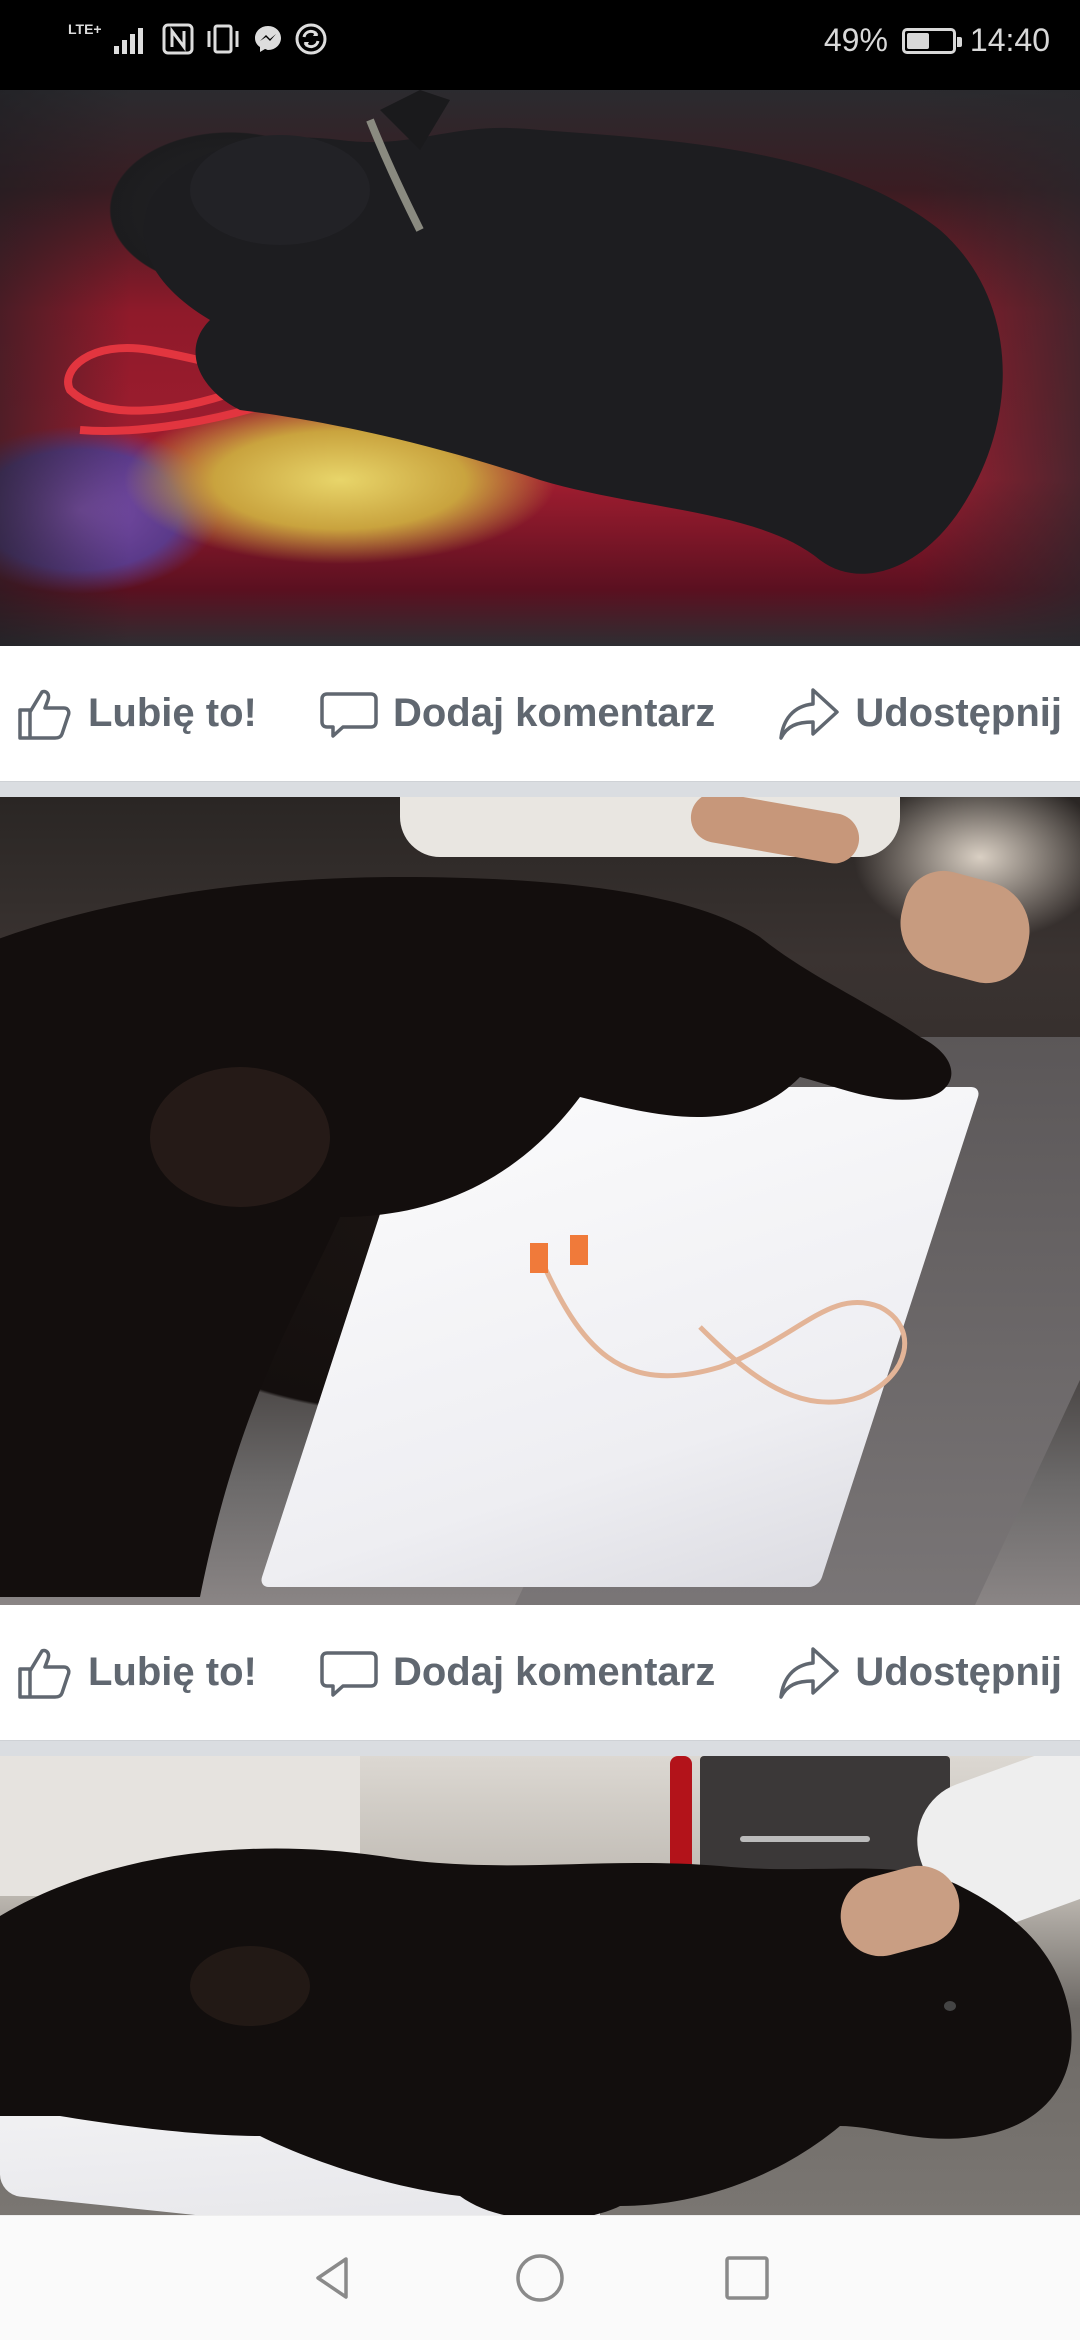  I want to click on nav-recents-button, so click(747, 2278).